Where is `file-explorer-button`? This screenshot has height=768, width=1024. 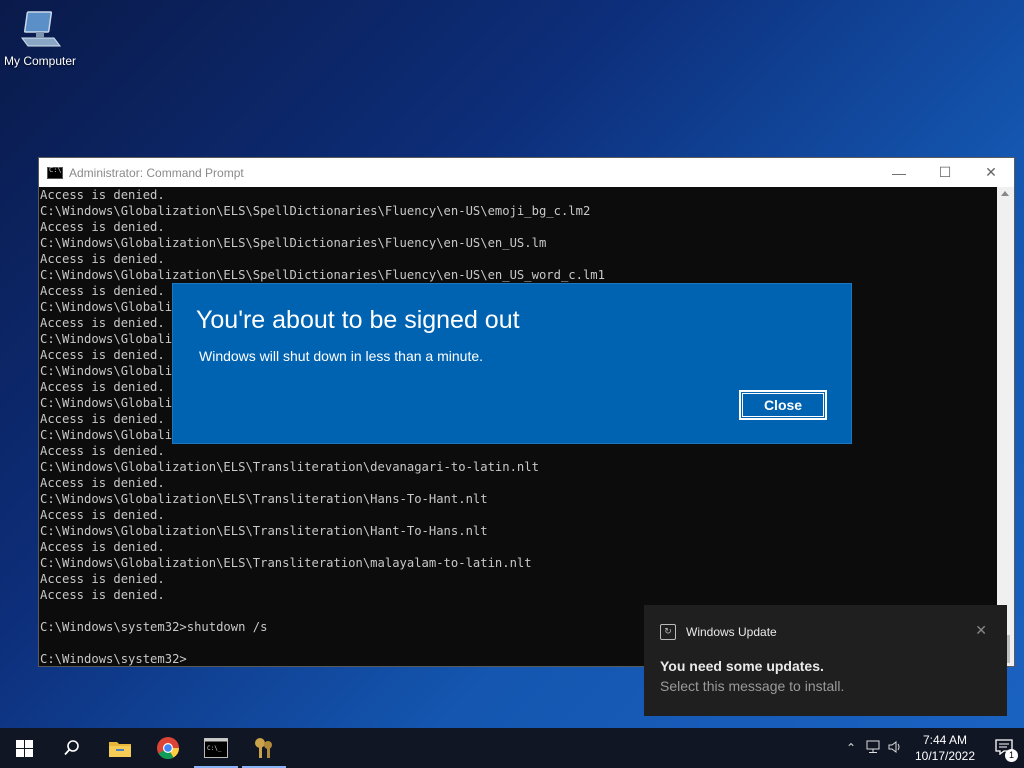
file-explorer-button is located at coordinates (120, 748).